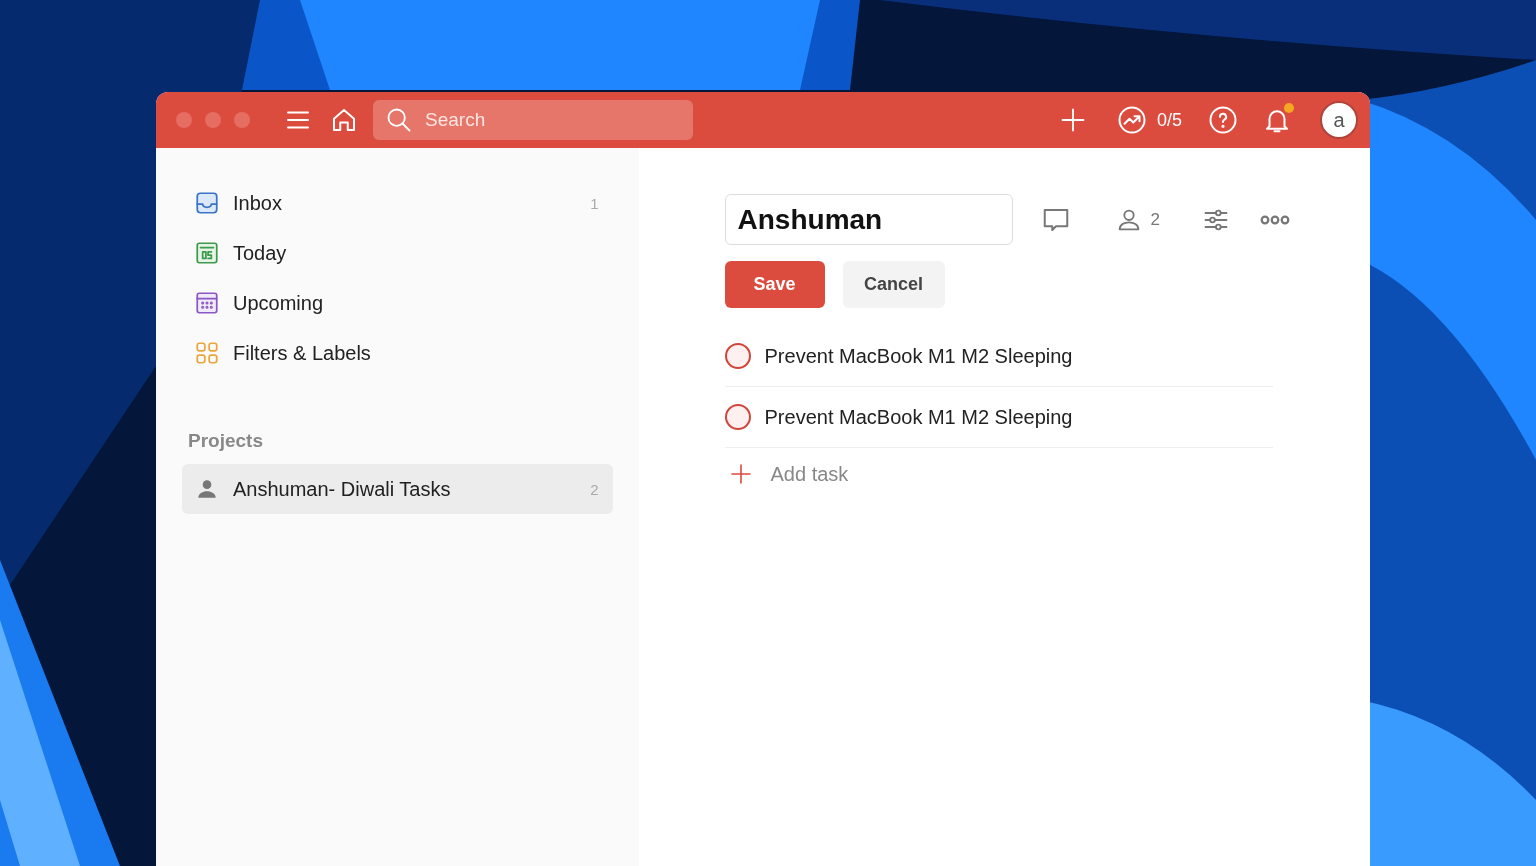 The height and width of the screenshot is (866, 1536). I want to click on inbox-icon, so click(207, 203).